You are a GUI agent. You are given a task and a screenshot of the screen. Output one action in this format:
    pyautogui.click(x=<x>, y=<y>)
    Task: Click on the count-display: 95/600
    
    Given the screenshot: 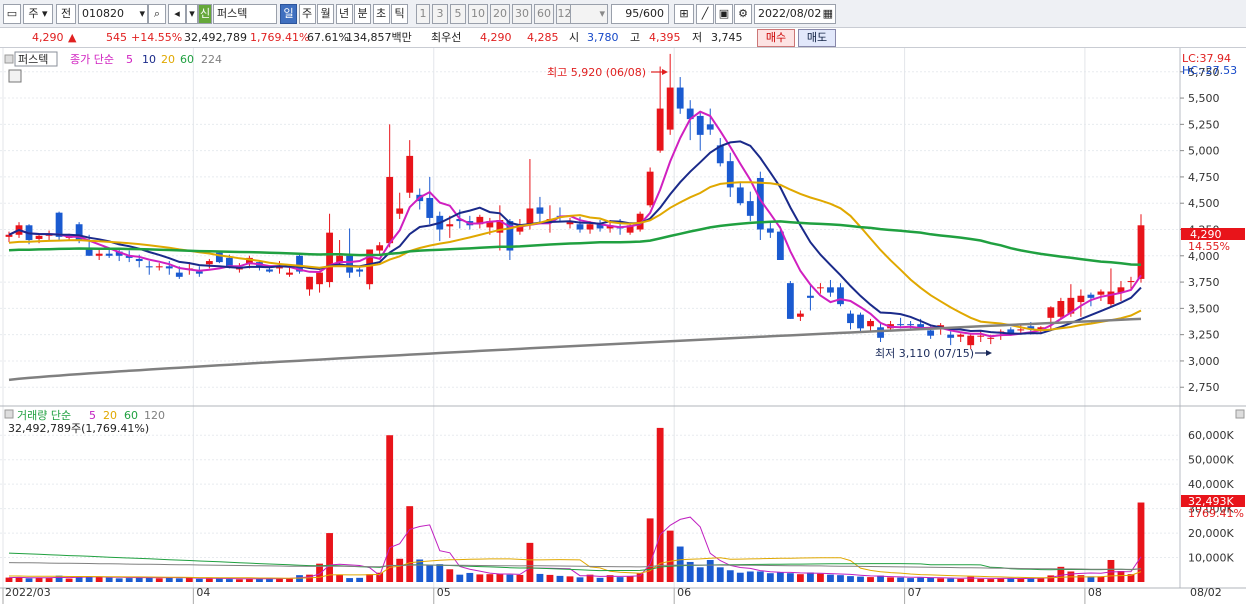 What is the action you would take?
    pyautogui.click(x=640, y=14)
    